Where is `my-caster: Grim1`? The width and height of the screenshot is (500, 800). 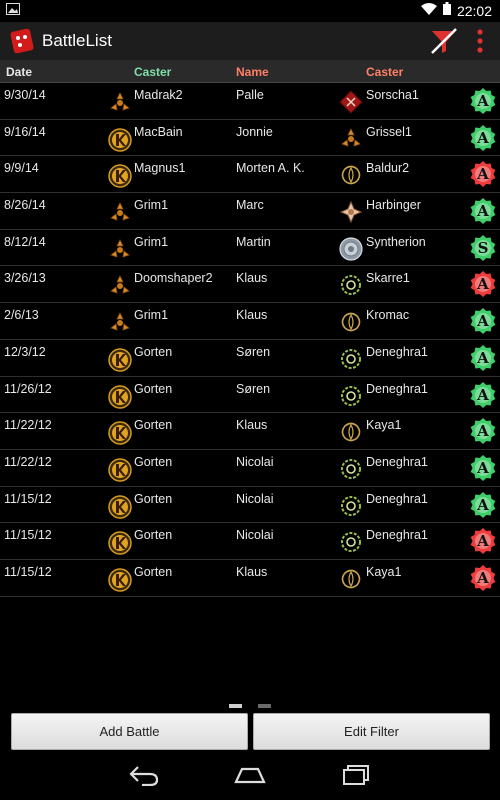
my-caster: Grim1 is located at coordinates (151, 315).